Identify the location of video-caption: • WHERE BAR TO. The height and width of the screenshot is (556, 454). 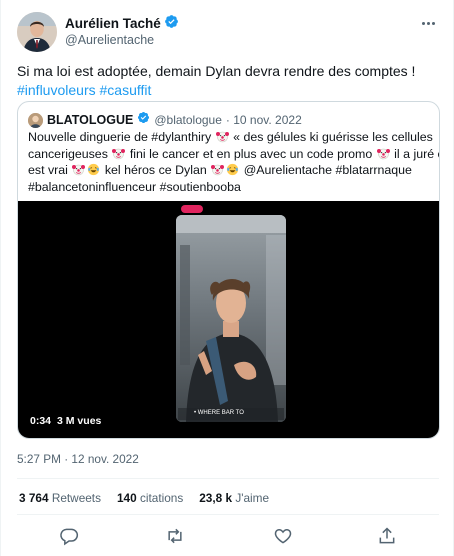
(219, 413).